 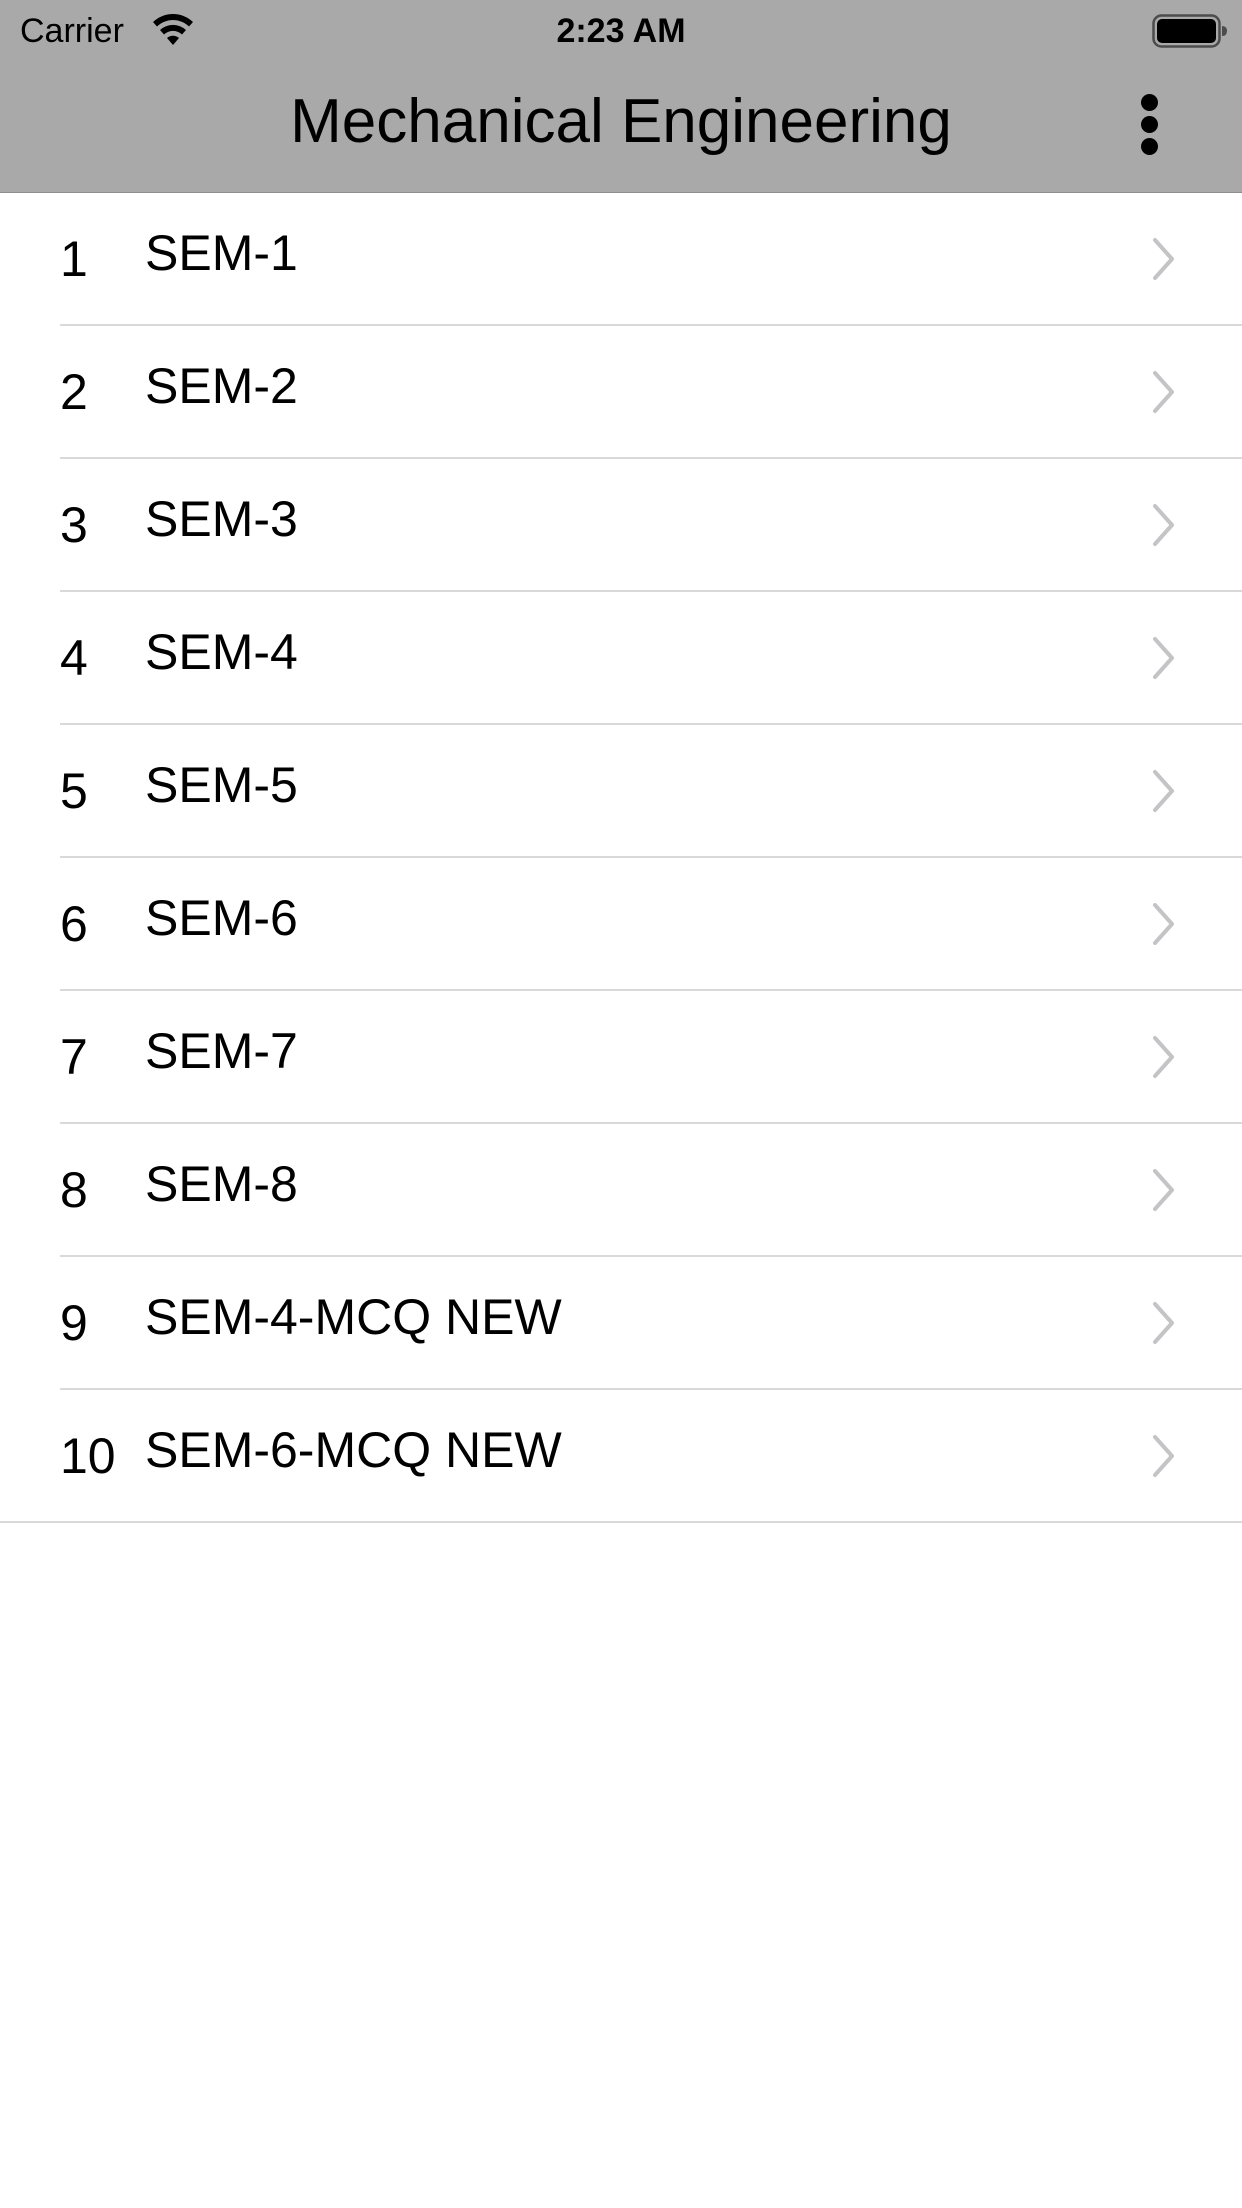 What do you see at coordinates (74, 525) in the screenshot?
I see `list-item-number: 3` at bounding box center [74, 525].